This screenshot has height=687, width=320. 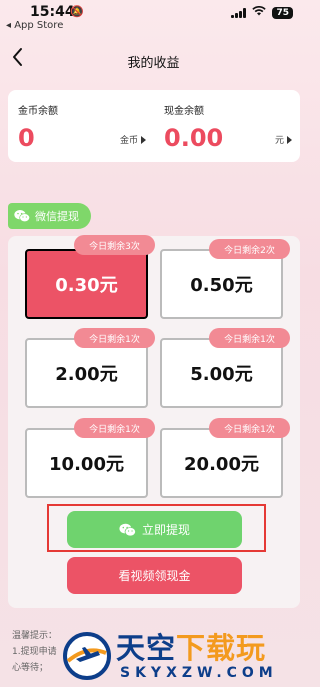 I want to click on amount-label: 0.50元, so click(x=221, y=285).